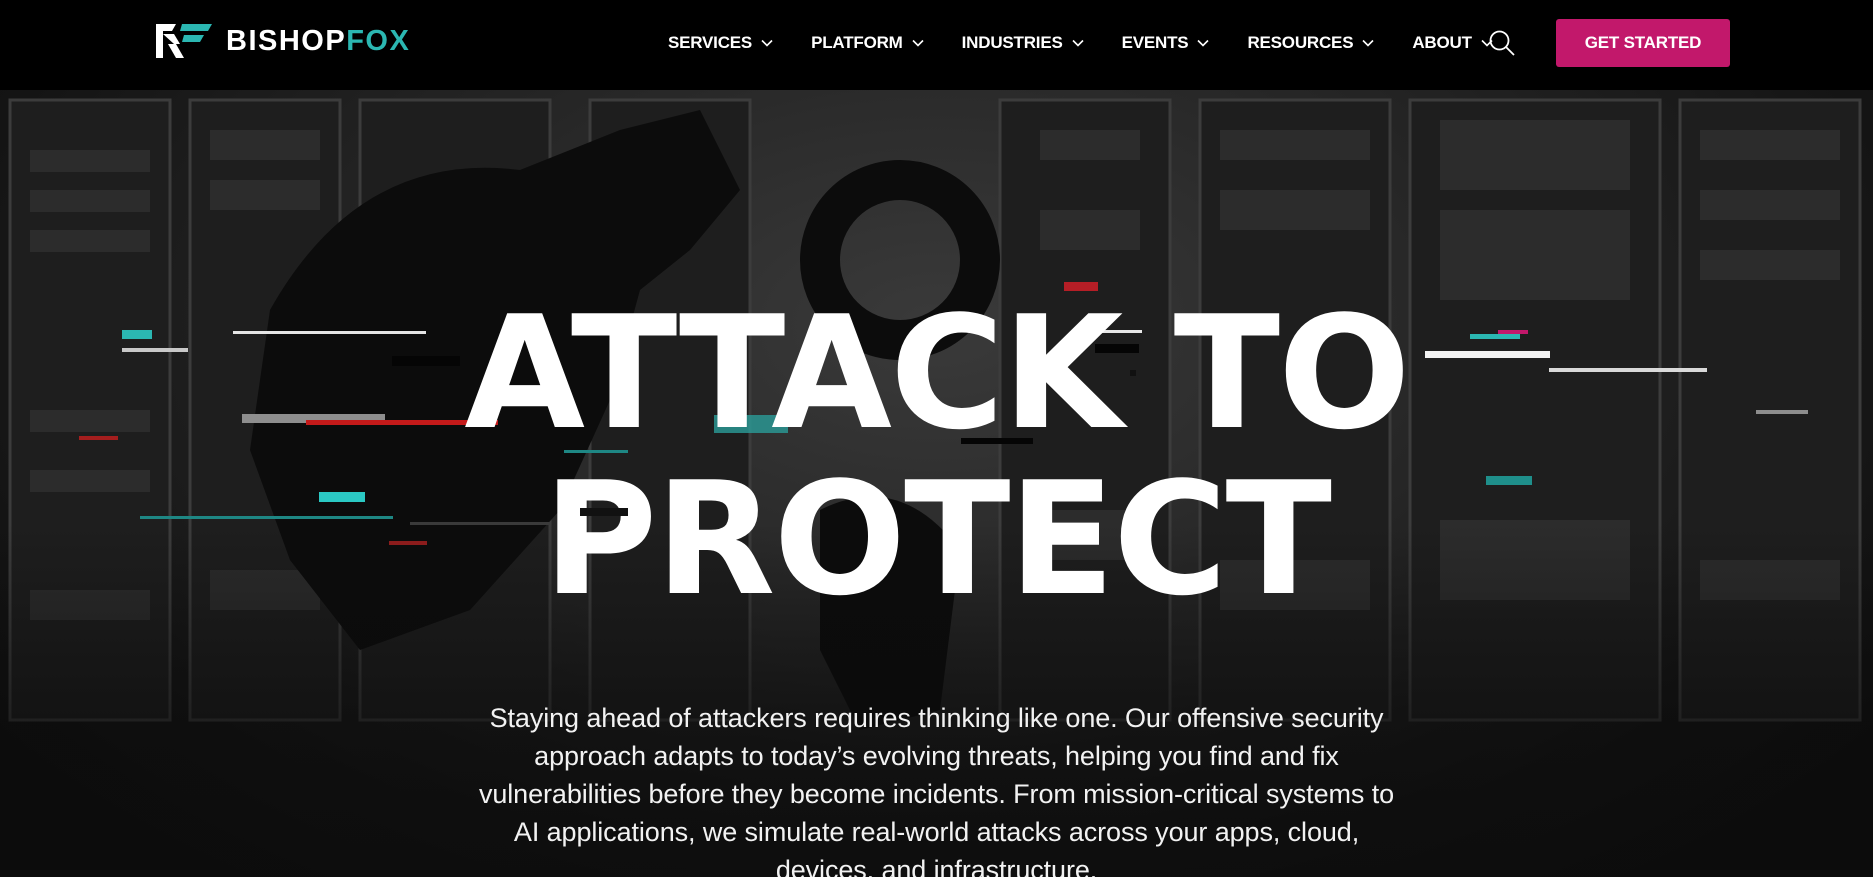 This screenshot has width=1873, height=877. Describe the element at coordinates (1300, 42) in the screenshot. I see `nav-item-label: RESOURCES` at that location.